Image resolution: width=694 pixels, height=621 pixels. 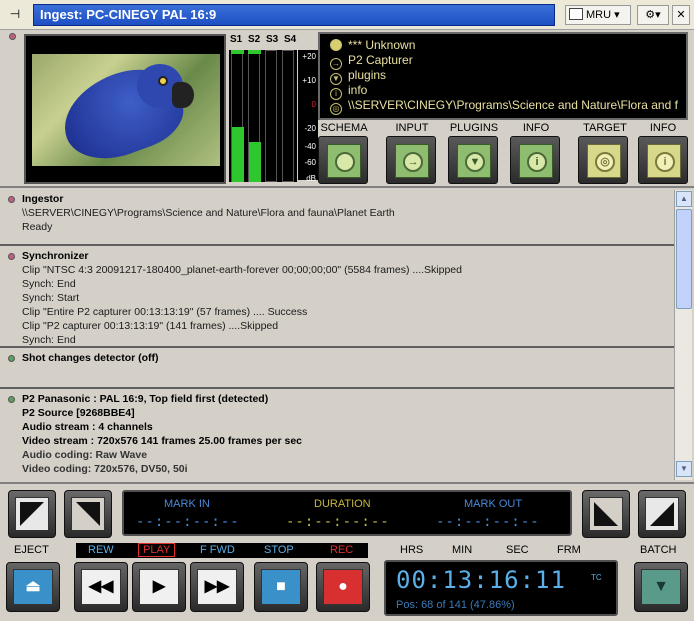 I want to click on eject-button: ⏏, so click(x=33, y=587).